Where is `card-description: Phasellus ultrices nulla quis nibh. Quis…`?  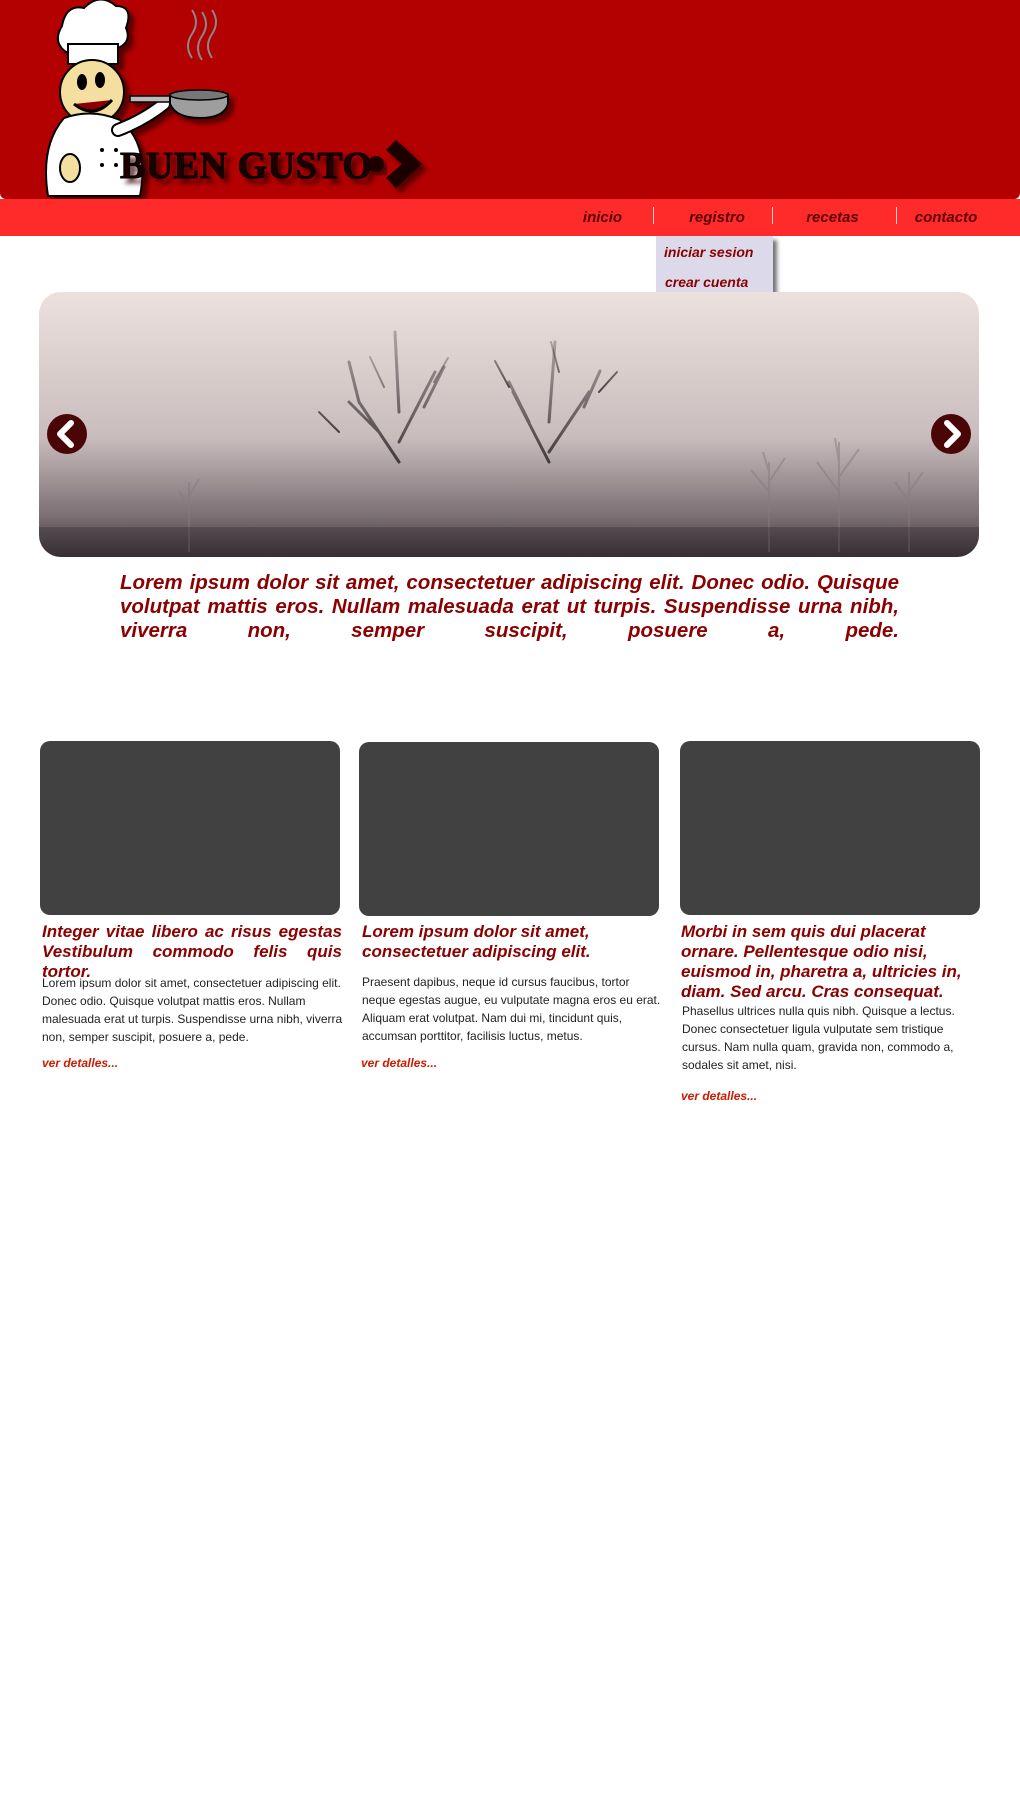 card-description: Phasellus ultrices nulla quis nibh. Quis… is located at coordinates (818, 1038).